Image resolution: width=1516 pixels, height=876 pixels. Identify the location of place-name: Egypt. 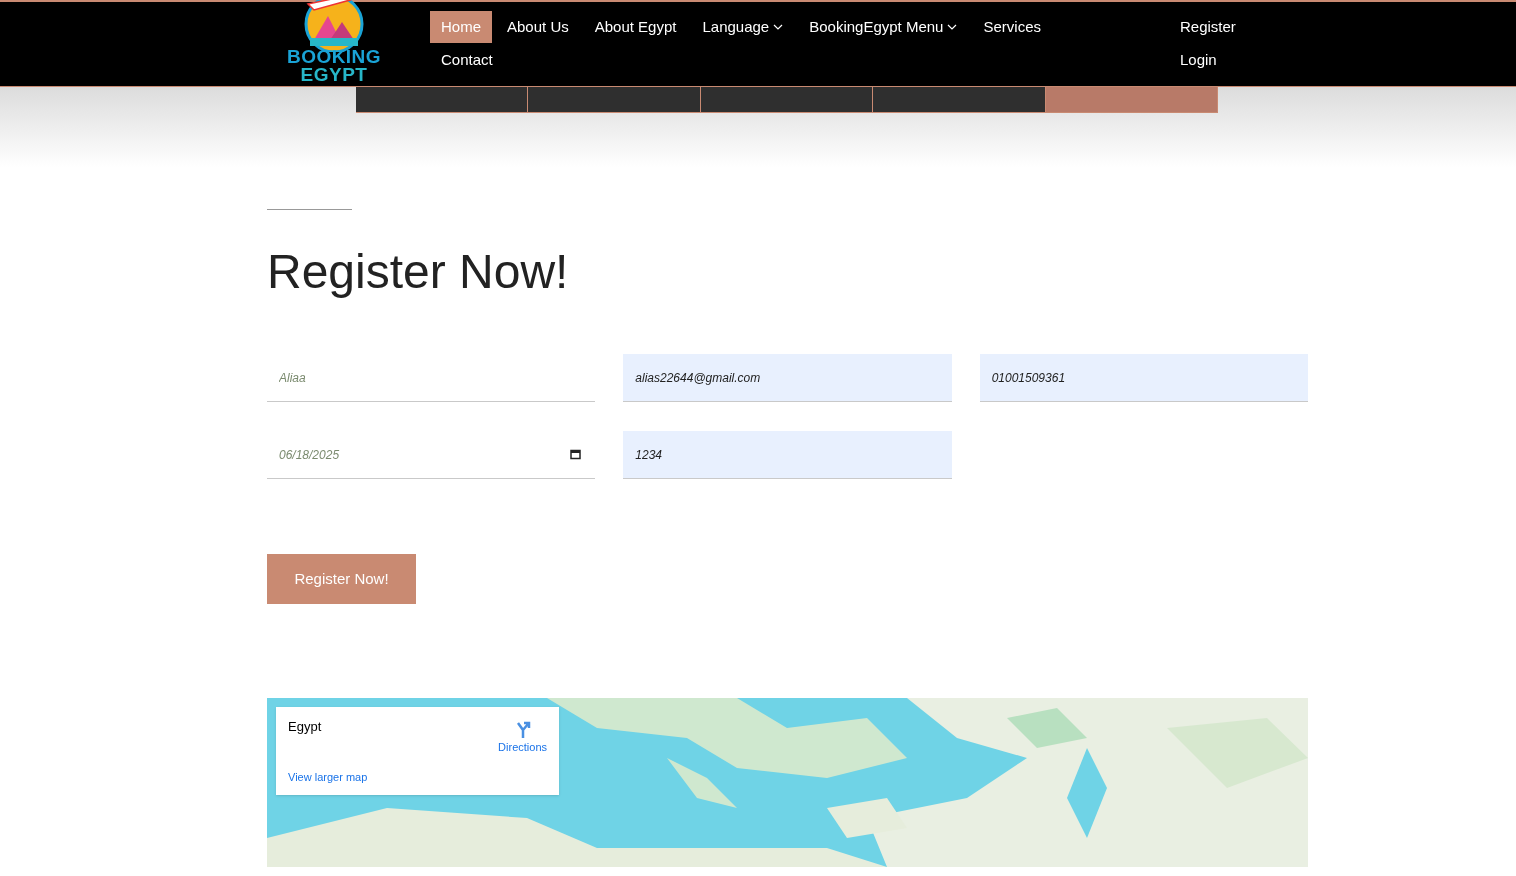
(305, 727).